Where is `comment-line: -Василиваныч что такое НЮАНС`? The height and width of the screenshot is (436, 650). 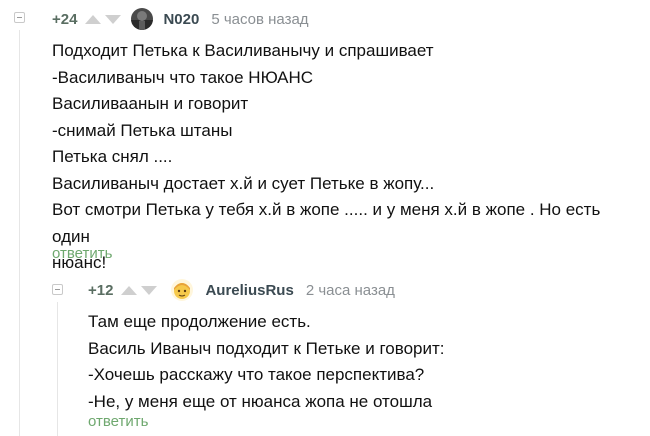 comment-line: -Василиваныч что такое НЮАНС is located at coordinates (183, 77).